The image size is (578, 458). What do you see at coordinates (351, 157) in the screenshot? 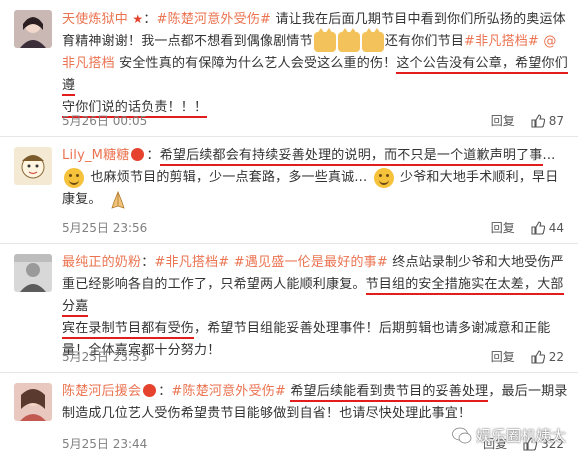
I see `underlined-text: 希望后续都会有持续妥善处理的说明，而不只是一个道歉声明了事` at bounding box center [351, 157].